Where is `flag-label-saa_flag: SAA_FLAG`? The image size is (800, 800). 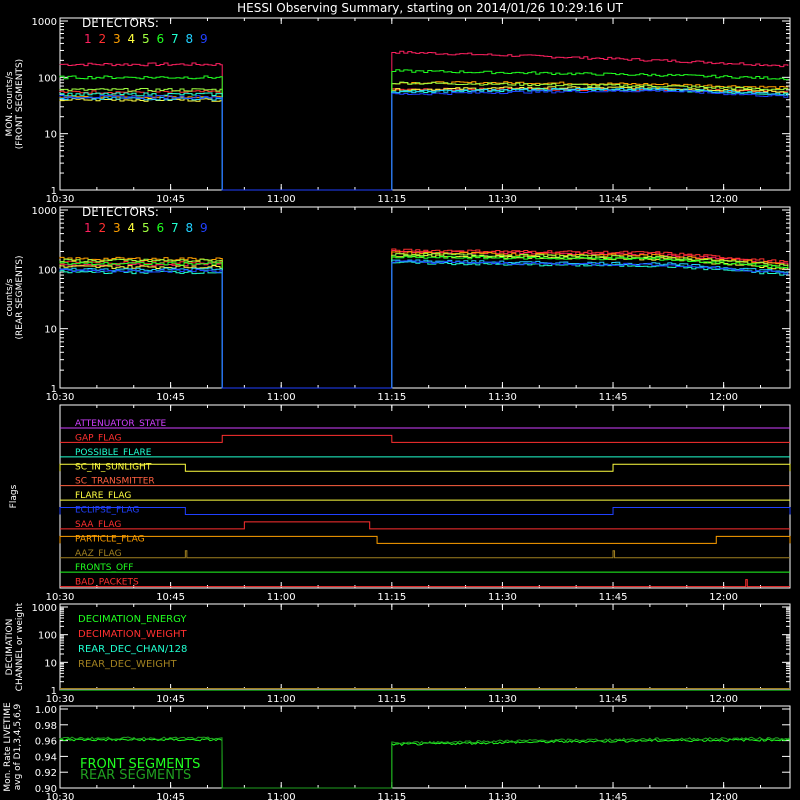 flag-label-saa_flag: SAA_FLAG is located at coordinates (98, 525).